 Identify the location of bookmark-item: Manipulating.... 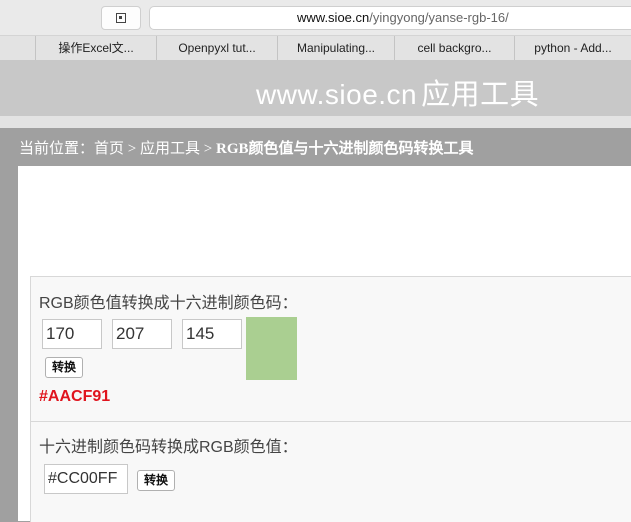
(336, 48).